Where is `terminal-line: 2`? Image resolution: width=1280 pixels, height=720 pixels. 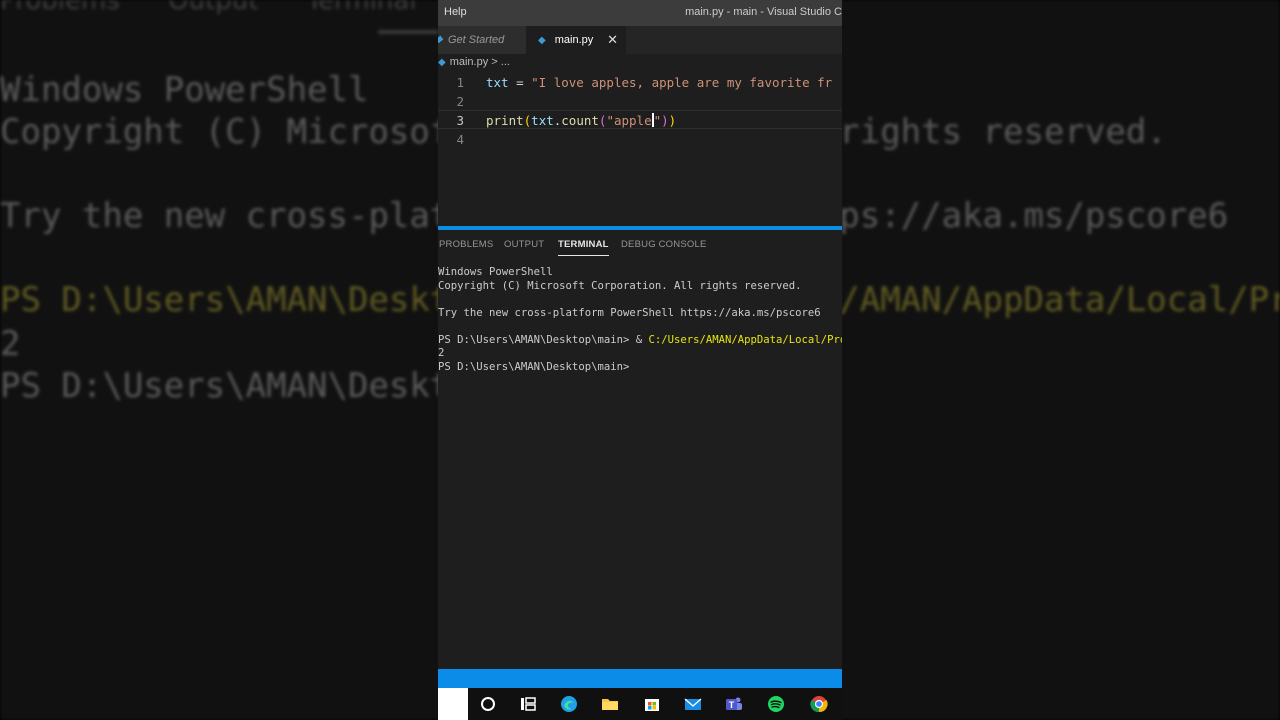 terminal-line: 2 is located at coordinates (441, 353).